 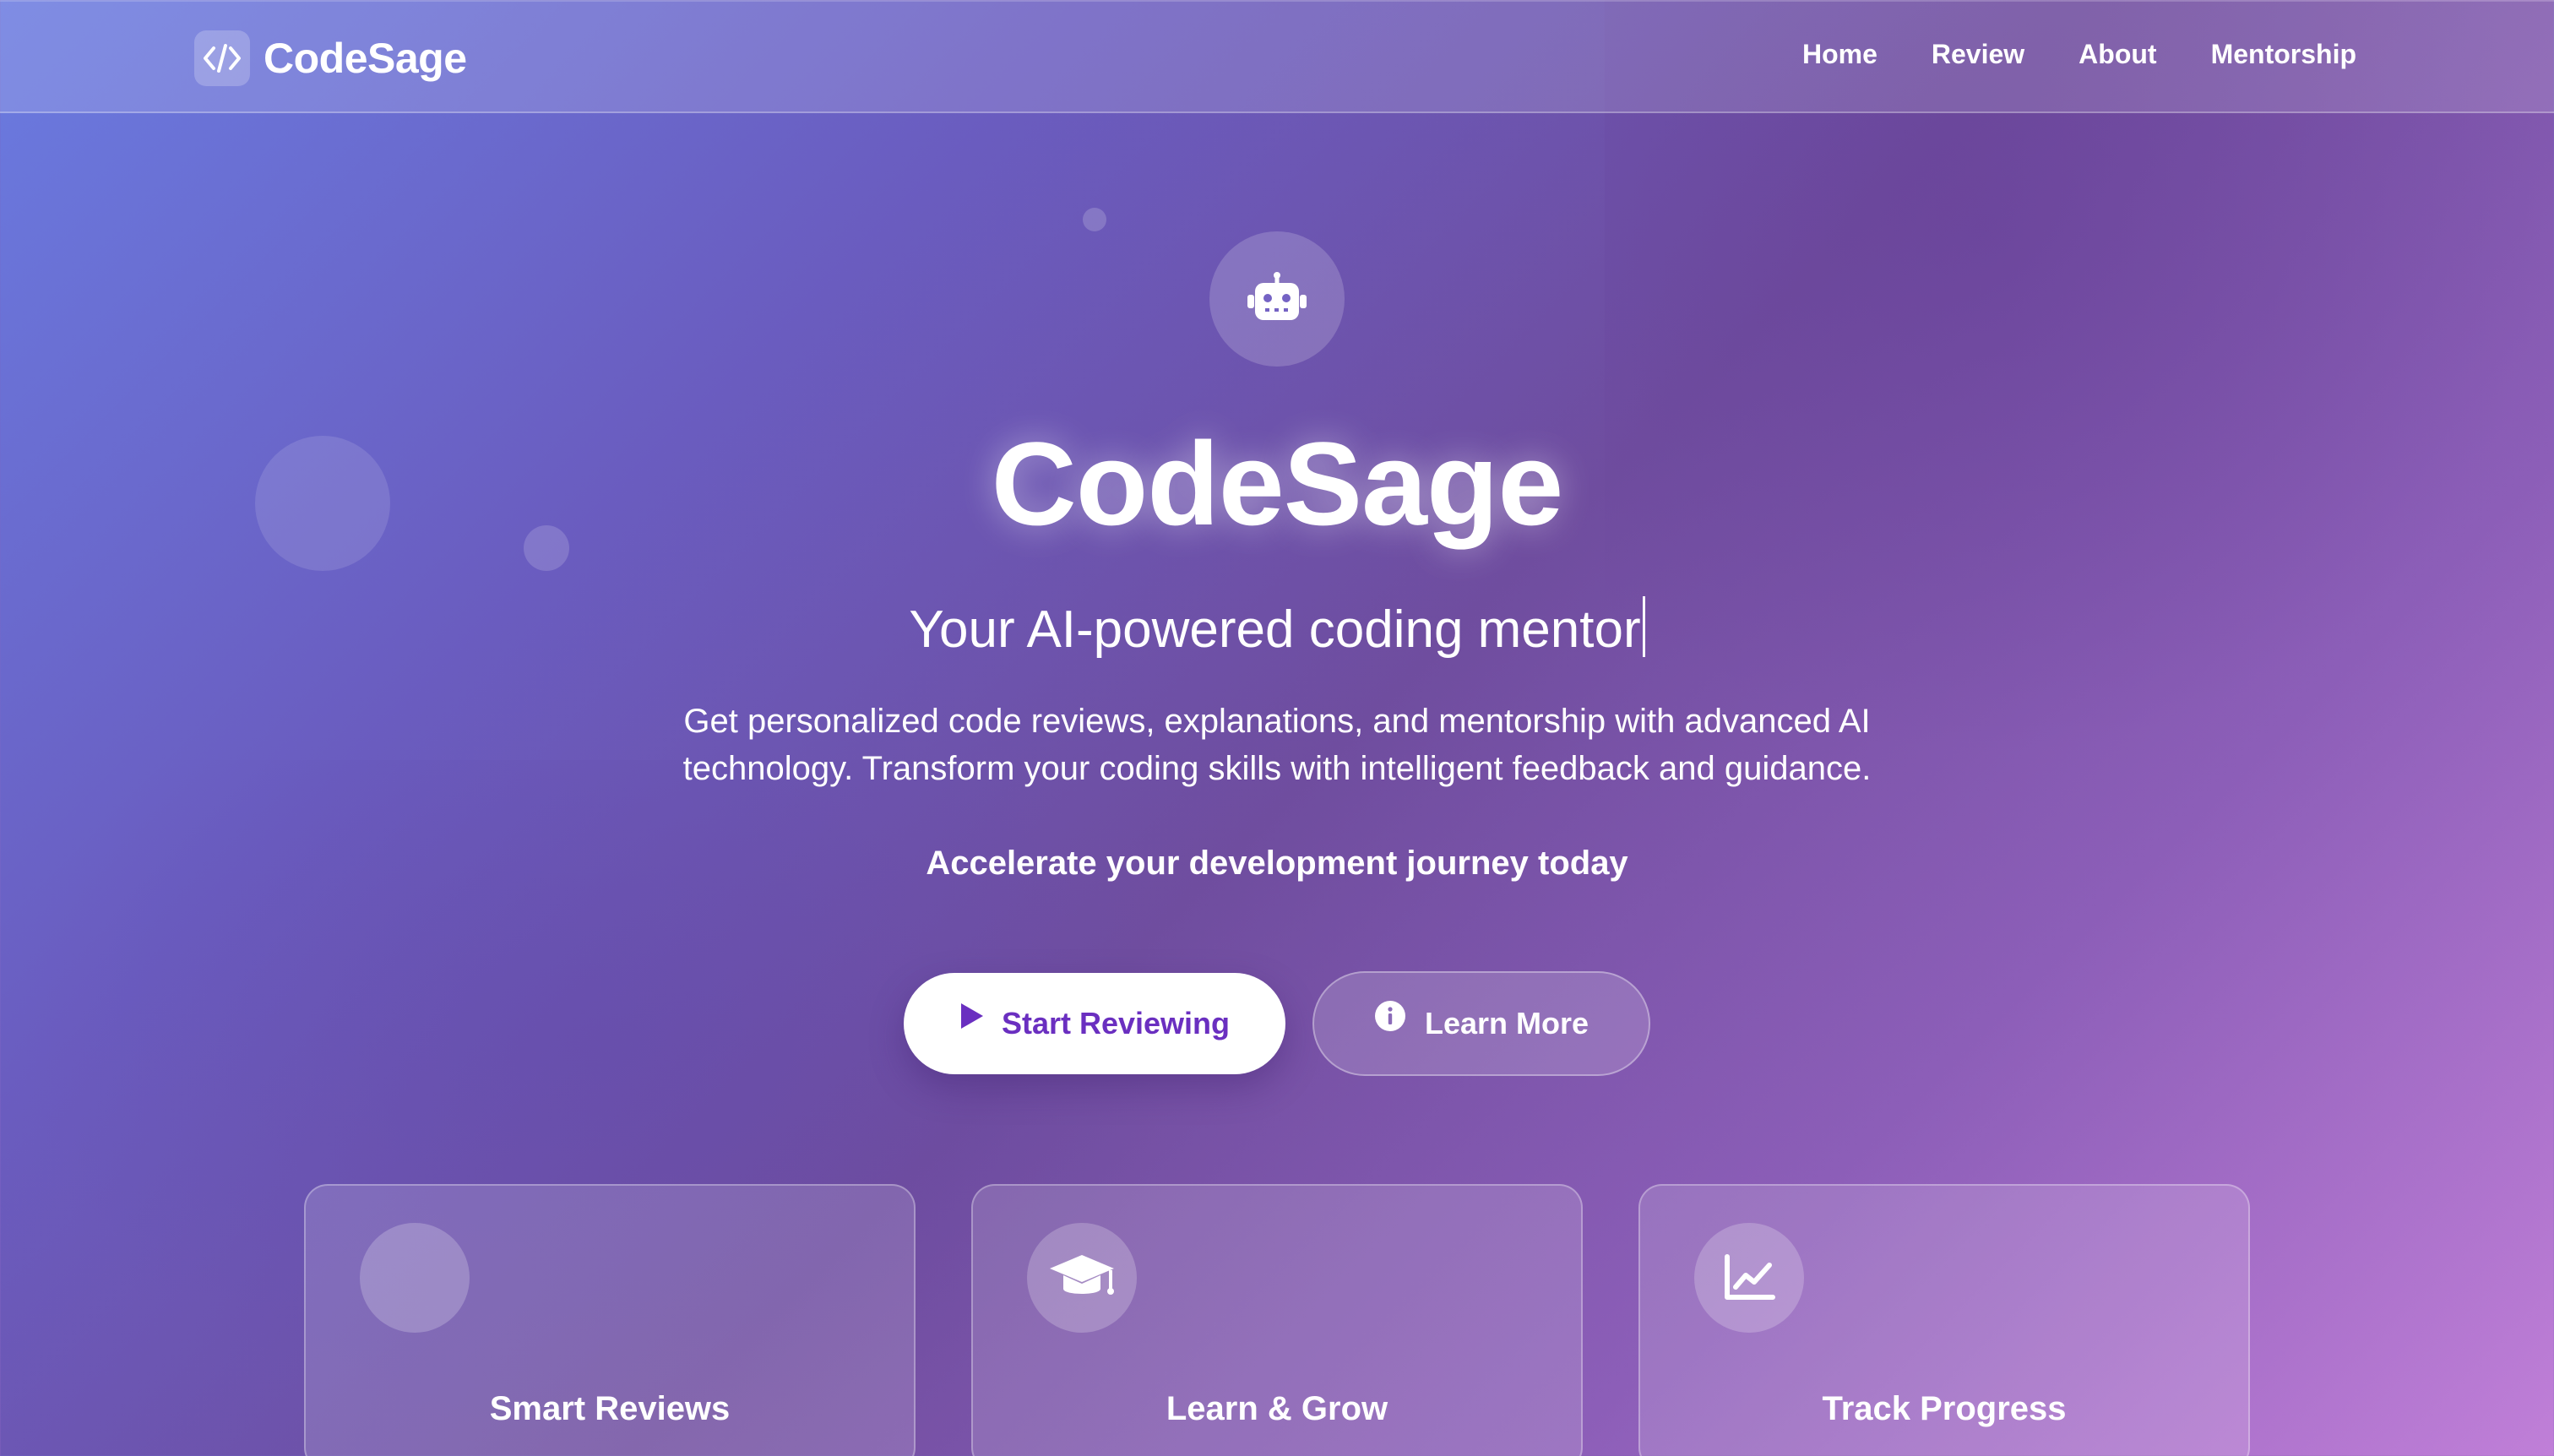 I want to click on robot-icon, so click(x=1277, y=299).